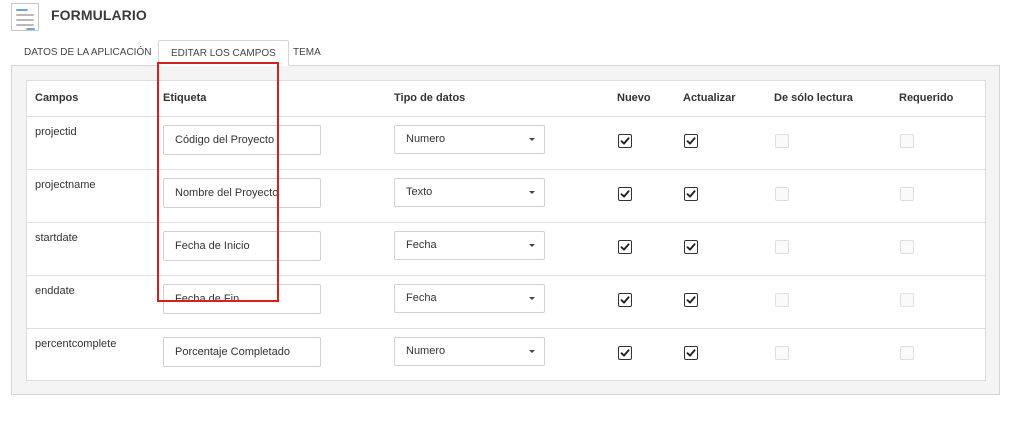  What do you see at coordinates (99, 15) in the screenshot?
I see `page-title: FORMULARIO` at bounding box center [99, 15].